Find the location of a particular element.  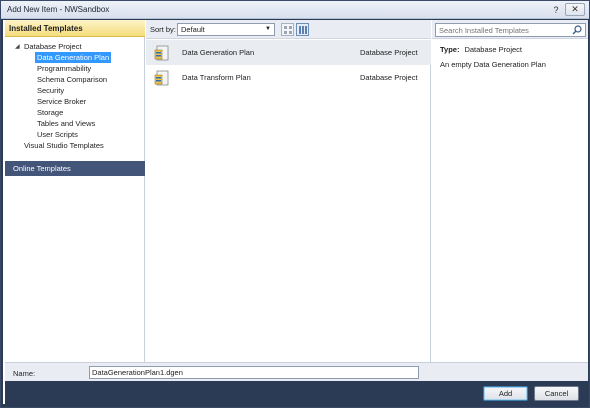

tree-item-user-scripts: User Scripts is located at coordinates (57, 134).